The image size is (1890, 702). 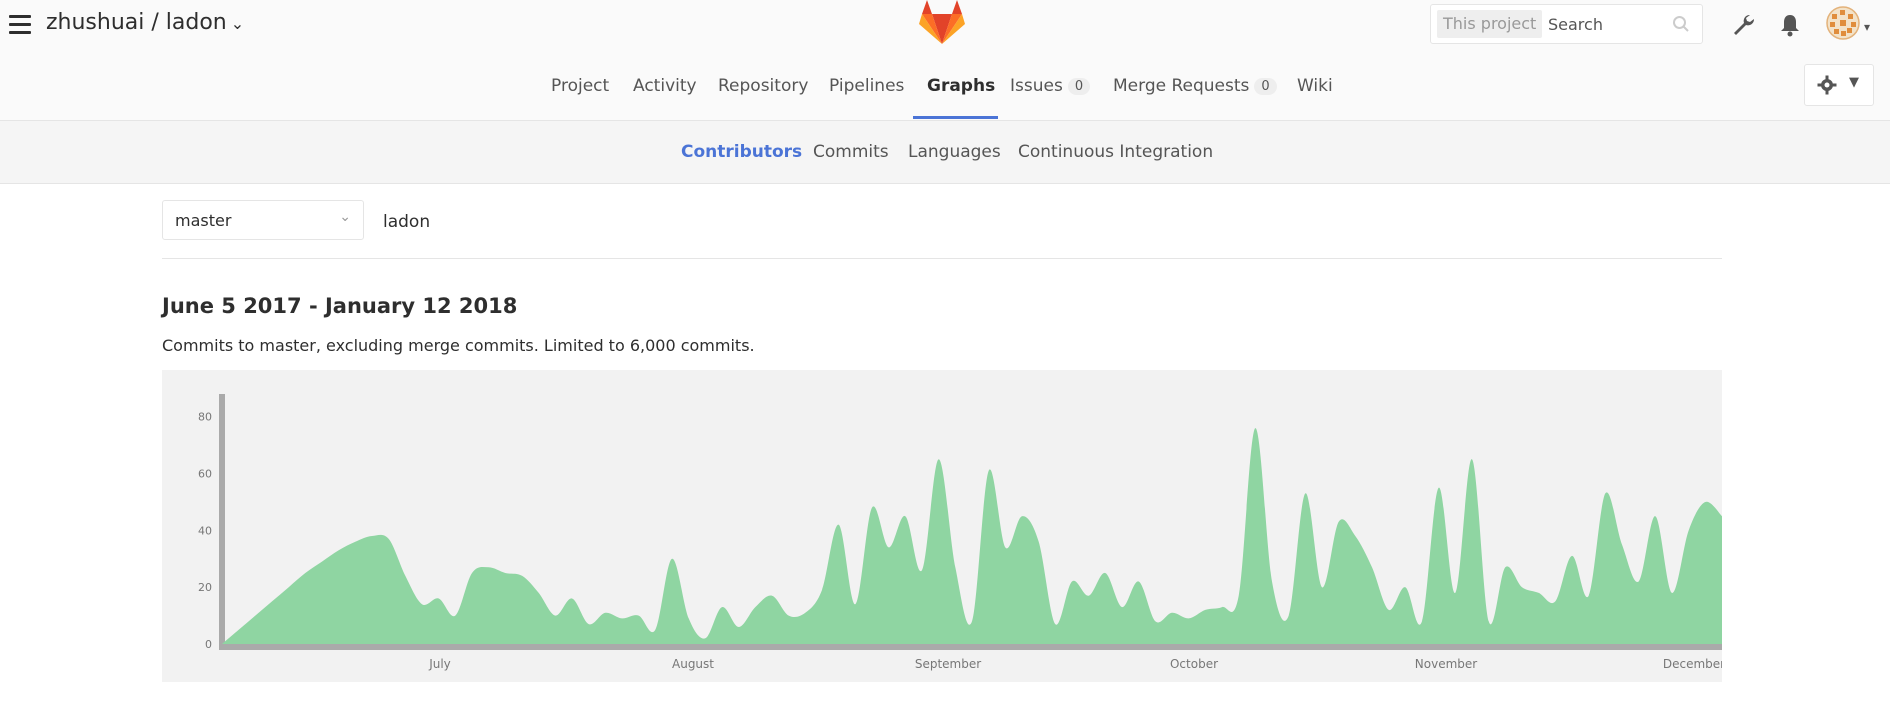 What do you see at coordinates (763, 86) in the screenshot?
I see `nav-repository: Repository` at bounding box center [763, 86].